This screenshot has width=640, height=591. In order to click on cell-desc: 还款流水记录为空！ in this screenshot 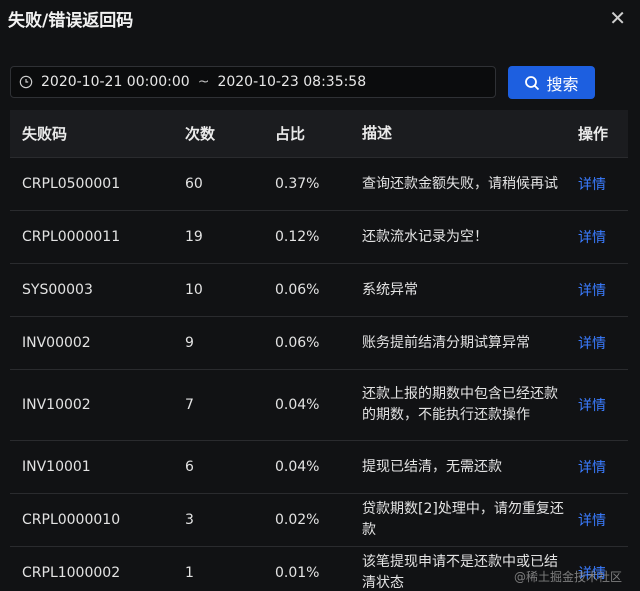, I will do `click(425, 236)`.